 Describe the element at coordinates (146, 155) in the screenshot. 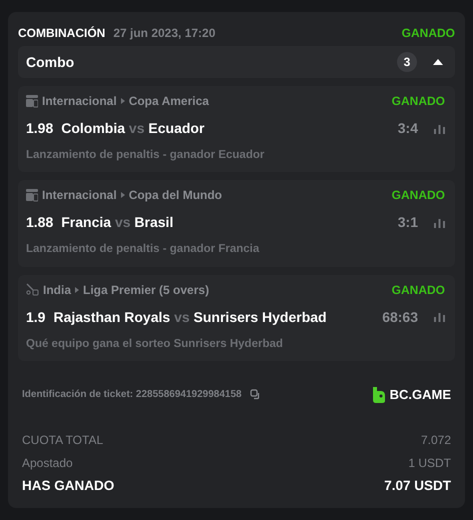

I see `market-description: Lanzamiento de penaltis - ganador Ecuador` at that location.